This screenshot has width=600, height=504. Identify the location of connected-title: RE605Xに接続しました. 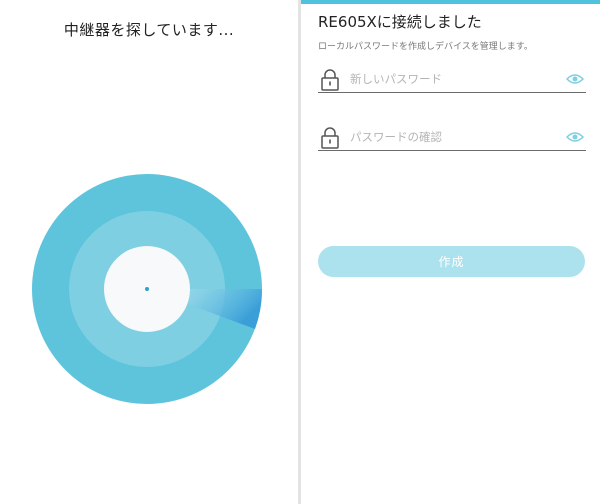
(400, 22).